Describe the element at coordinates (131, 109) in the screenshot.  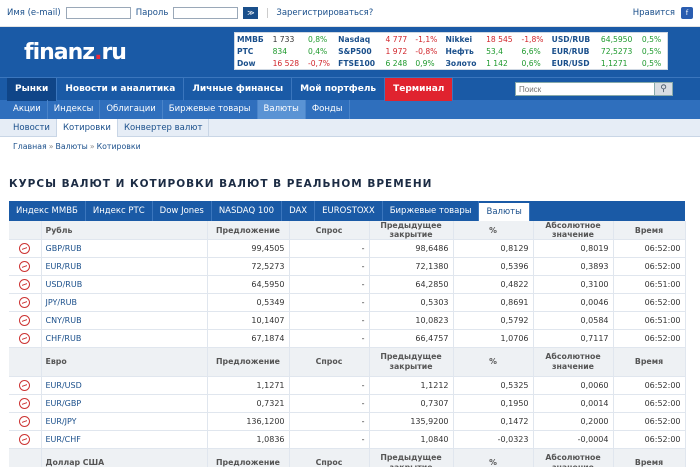
I see `subnav-bonds: Облигации` at that location.